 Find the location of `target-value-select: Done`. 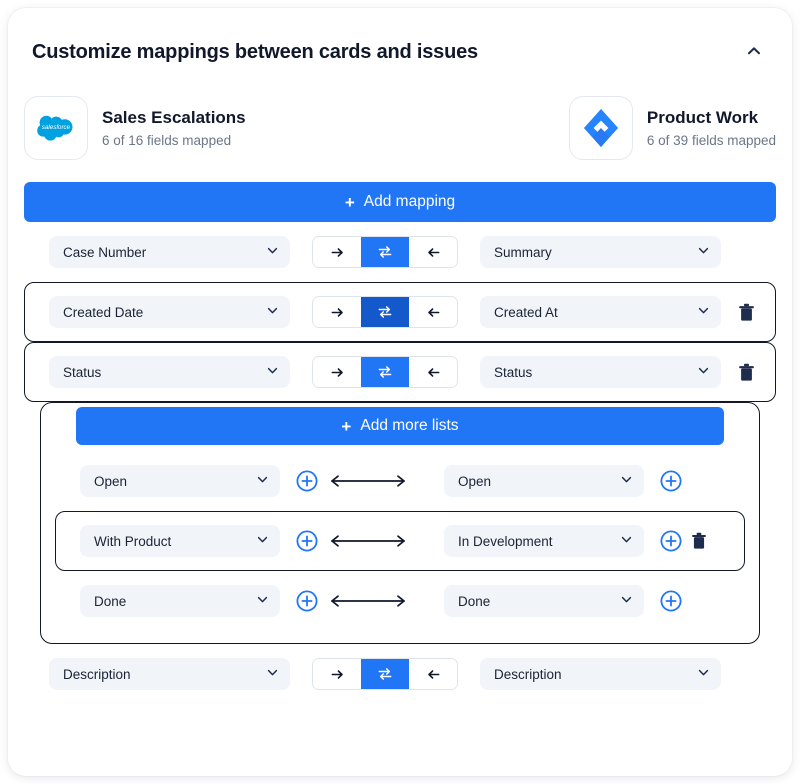

target-value-select: Done is located at coordinates (544, 601).